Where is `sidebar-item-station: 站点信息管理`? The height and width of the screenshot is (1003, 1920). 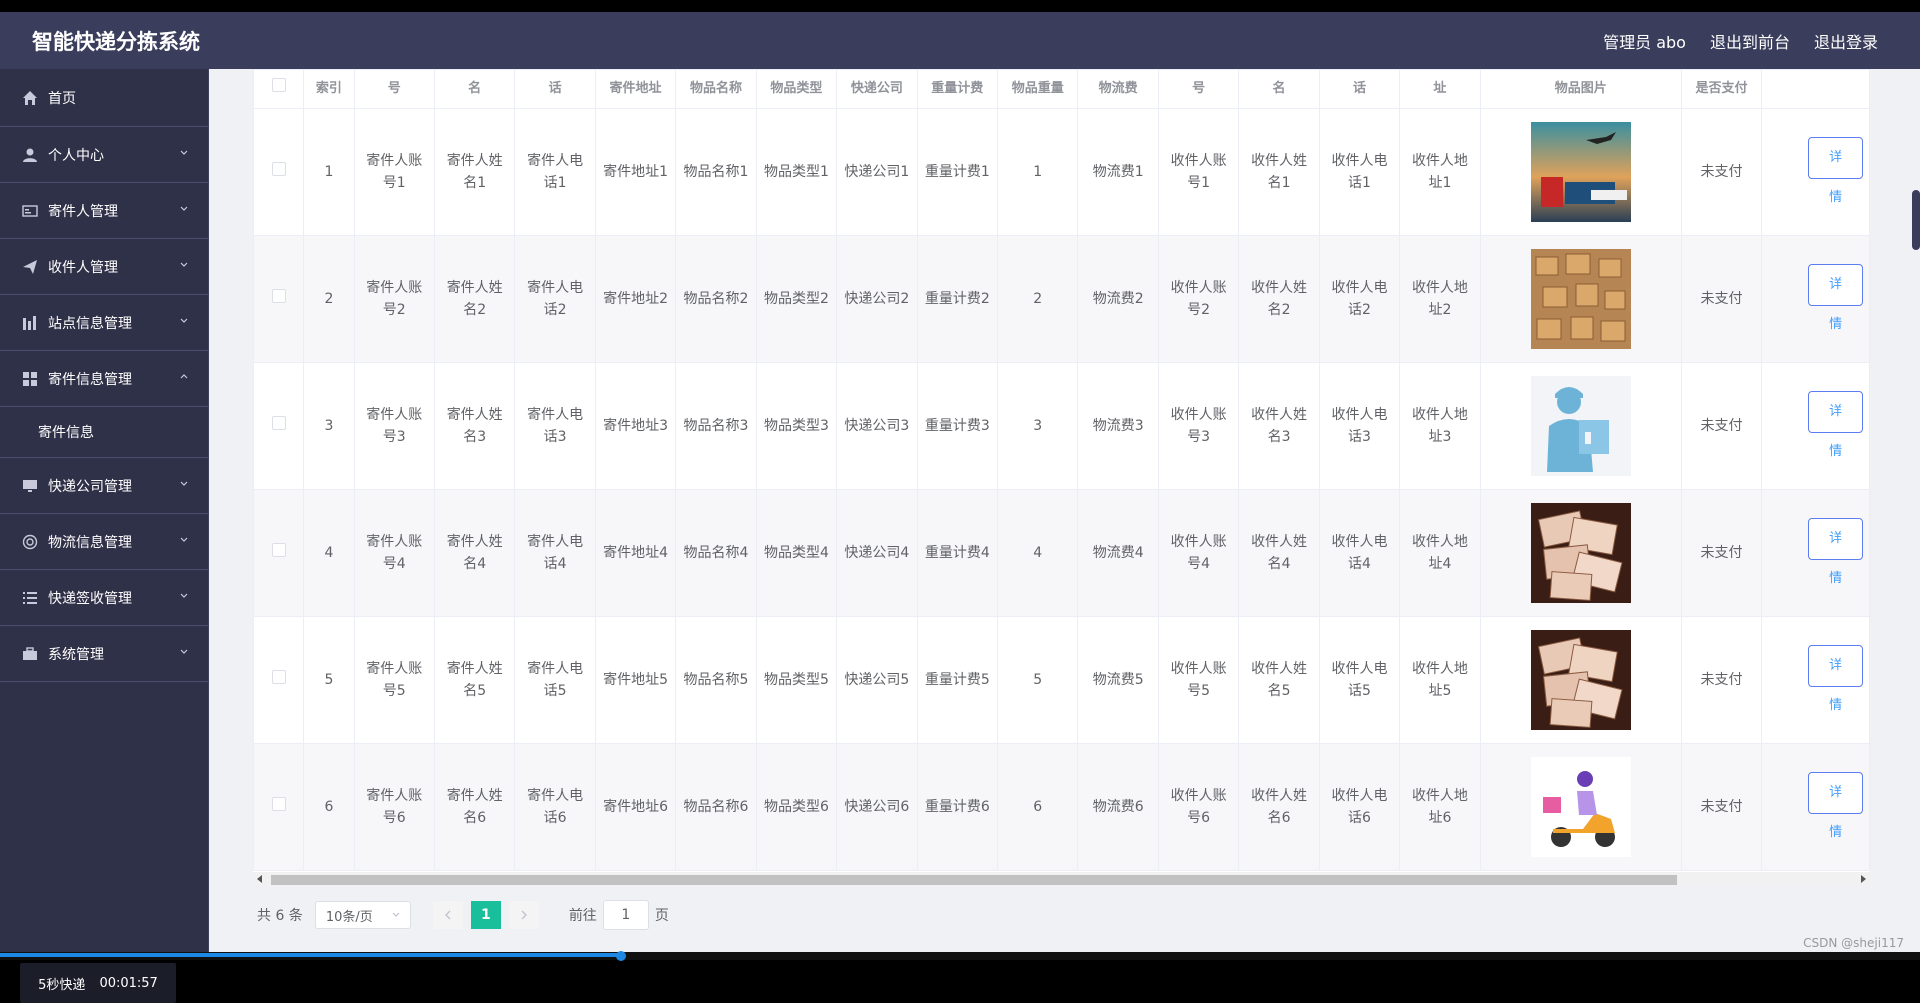
sidebar-item-station: 站点信息管理 is located at coordinates (104, 323).